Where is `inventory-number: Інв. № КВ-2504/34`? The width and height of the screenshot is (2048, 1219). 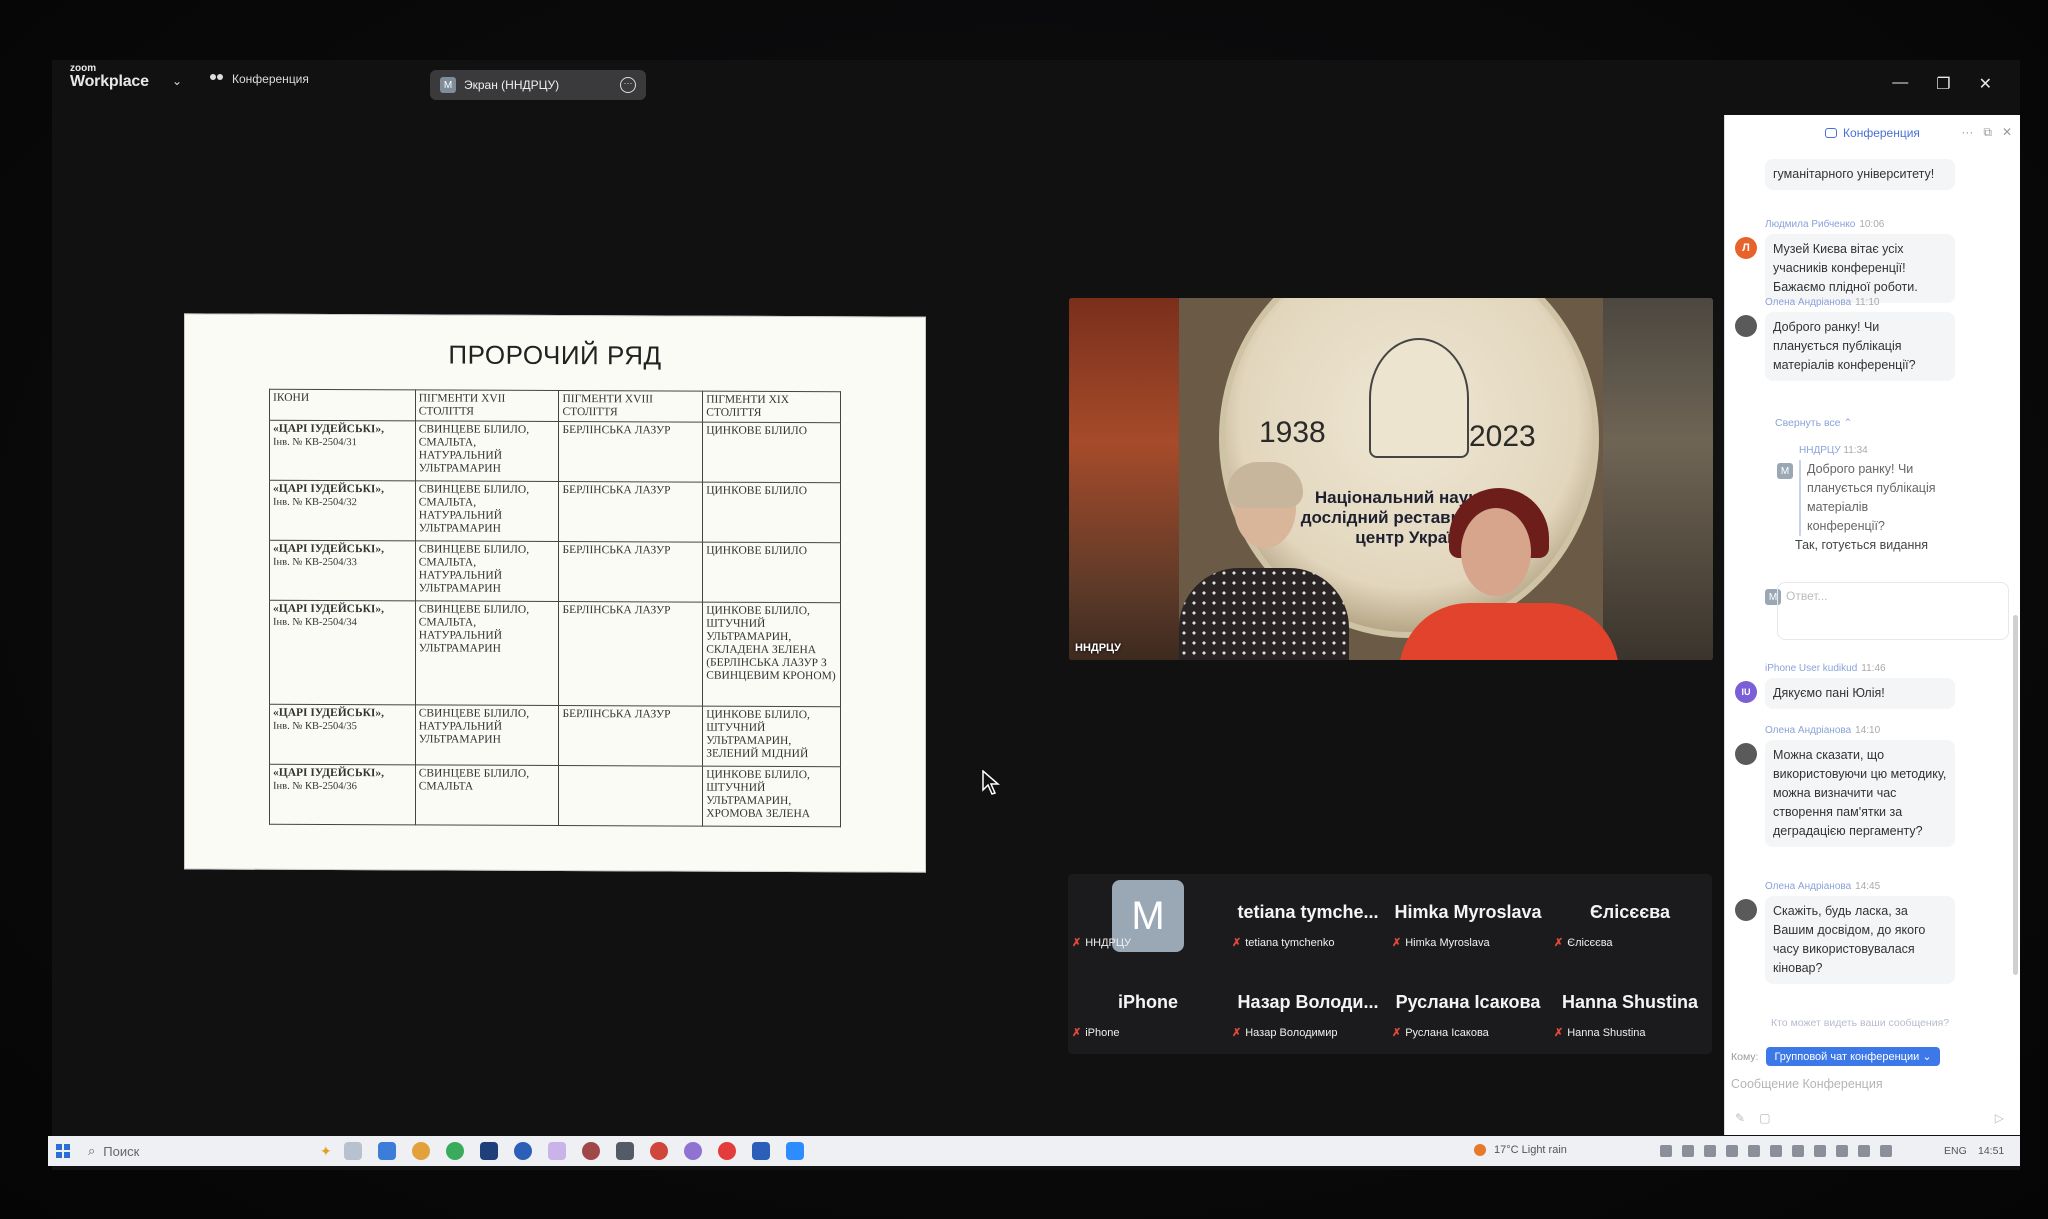
inventory-number: Інв. № КВ-2504/34 is located at coordinates (315, 622).